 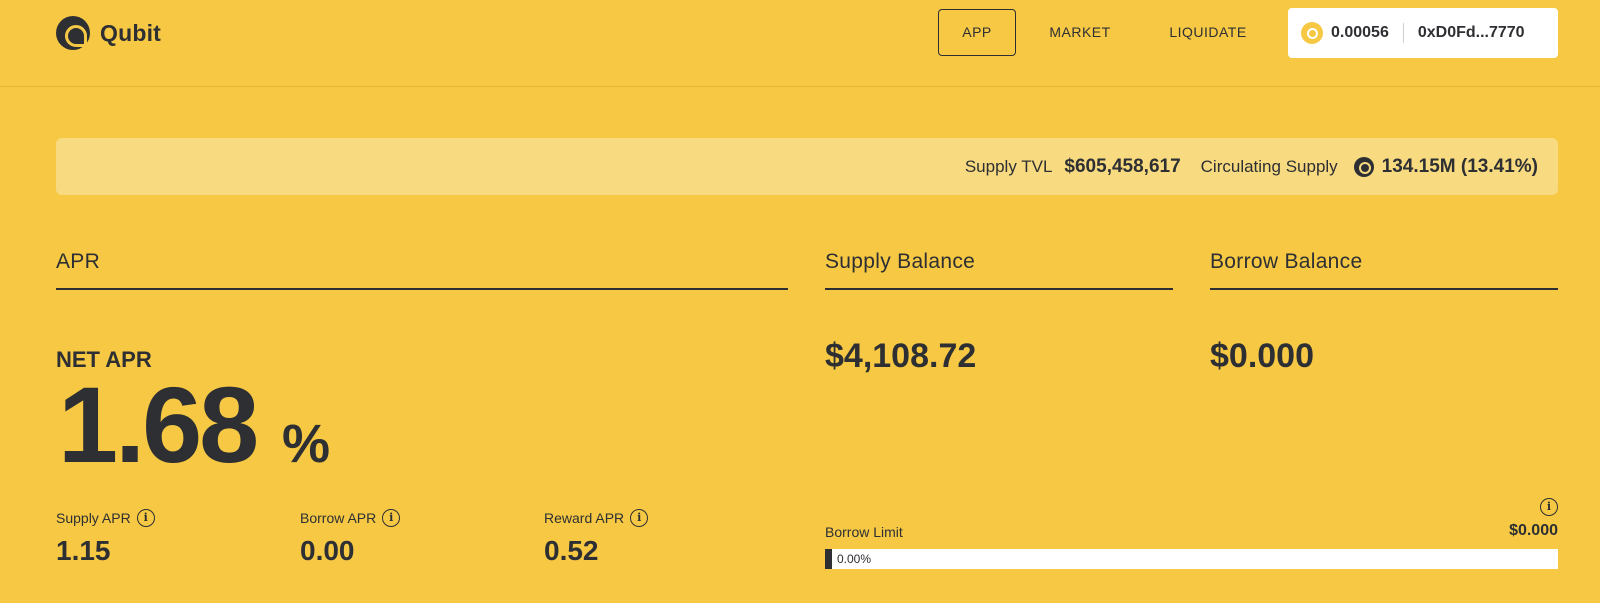 What do you see at coordinates (327, 550) in the screenshot?
I see `borrow-apr-value: 0.00` at bounding box center [327, 550].